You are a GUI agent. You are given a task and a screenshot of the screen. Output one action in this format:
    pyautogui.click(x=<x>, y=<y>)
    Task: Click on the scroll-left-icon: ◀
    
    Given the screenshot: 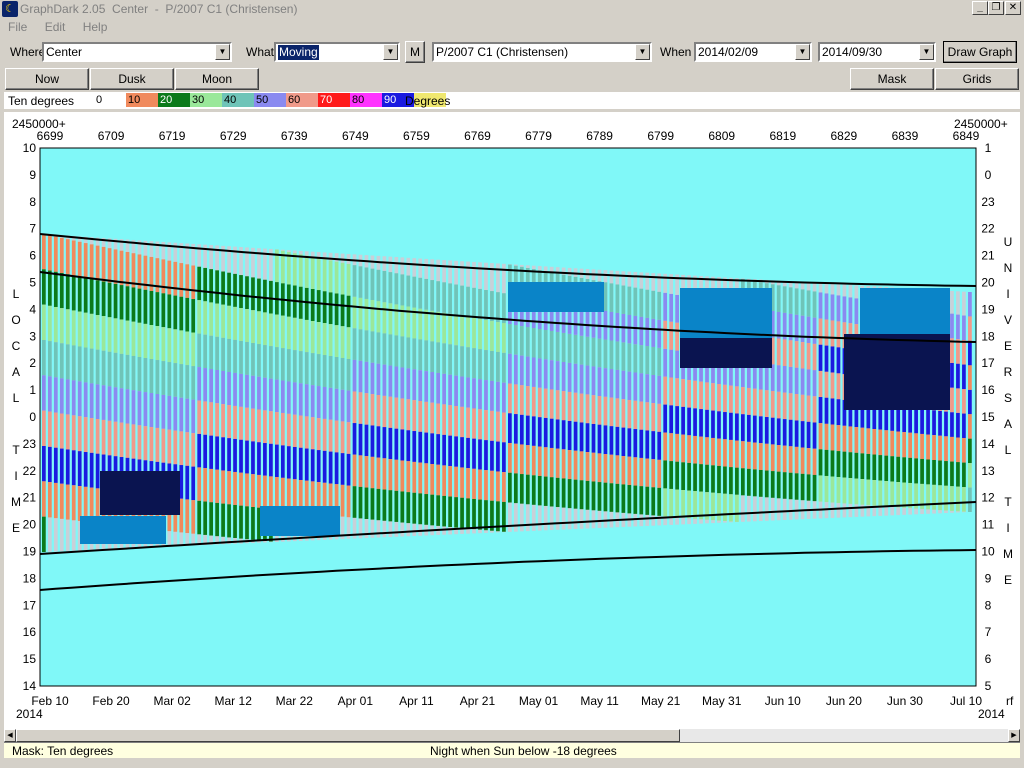 What is the action you would take?
    pyautogui.click(x=10, y=735)
    